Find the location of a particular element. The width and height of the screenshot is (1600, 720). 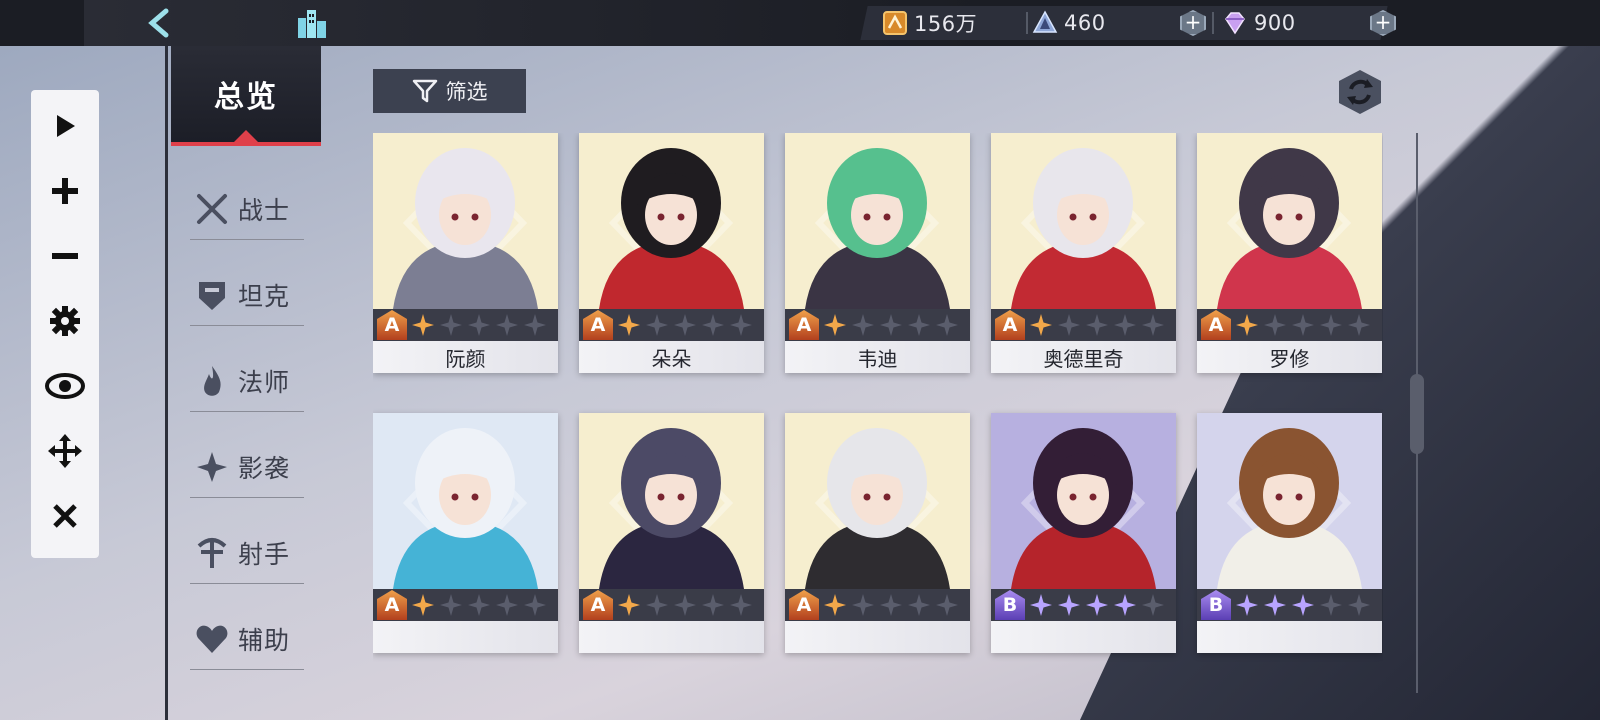

divider is located at coordinates (1213, 23).